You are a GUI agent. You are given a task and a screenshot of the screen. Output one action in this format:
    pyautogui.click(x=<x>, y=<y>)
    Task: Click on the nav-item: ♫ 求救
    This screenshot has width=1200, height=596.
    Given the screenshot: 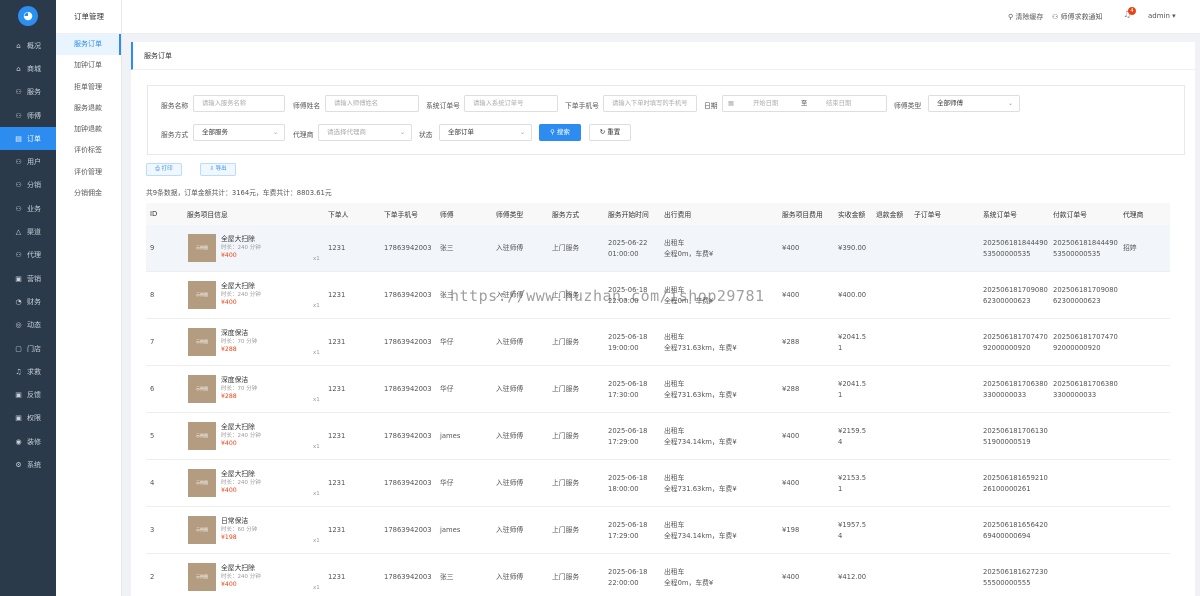 What is the action you would take?
    pyautogui.click(x=28, y=371)
    